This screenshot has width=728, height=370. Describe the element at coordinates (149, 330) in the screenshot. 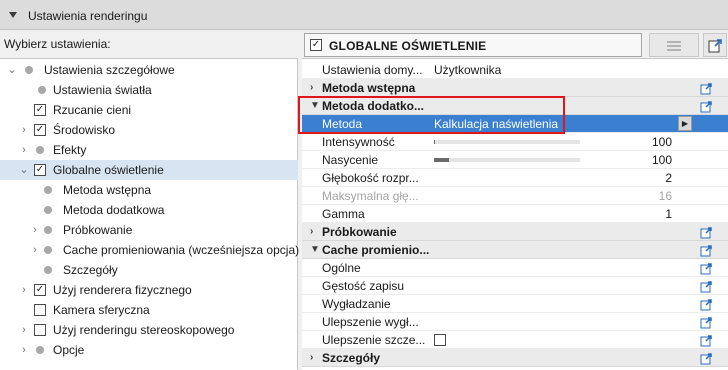

I see `tree-item-stereoscopic: › Użyj renderingu stereoskopowego` at that location.